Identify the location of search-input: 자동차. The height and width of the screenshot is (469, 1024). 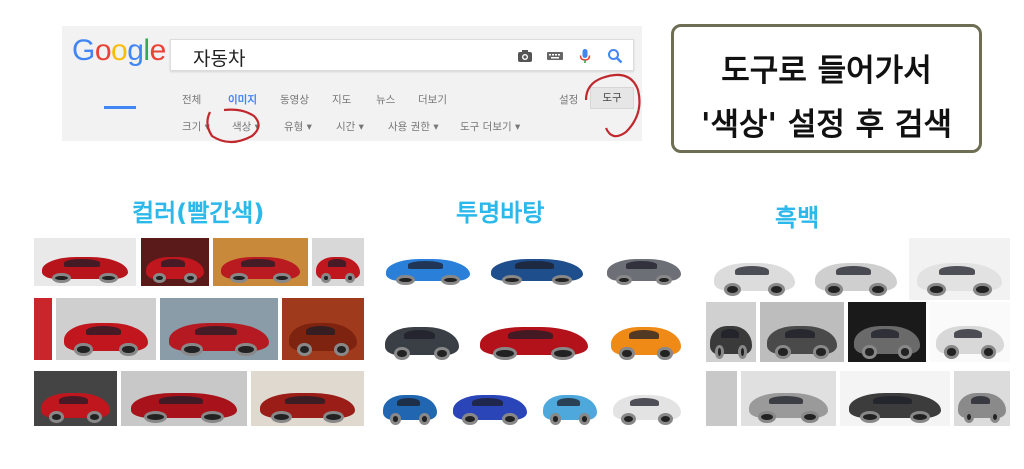
(402, 55).